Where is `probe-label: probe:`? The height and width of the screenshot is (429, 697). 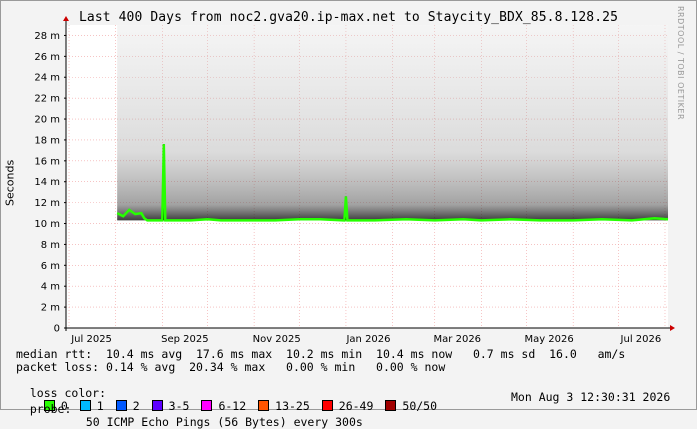
probe-label: probe: is located at coordinates (50, 409).